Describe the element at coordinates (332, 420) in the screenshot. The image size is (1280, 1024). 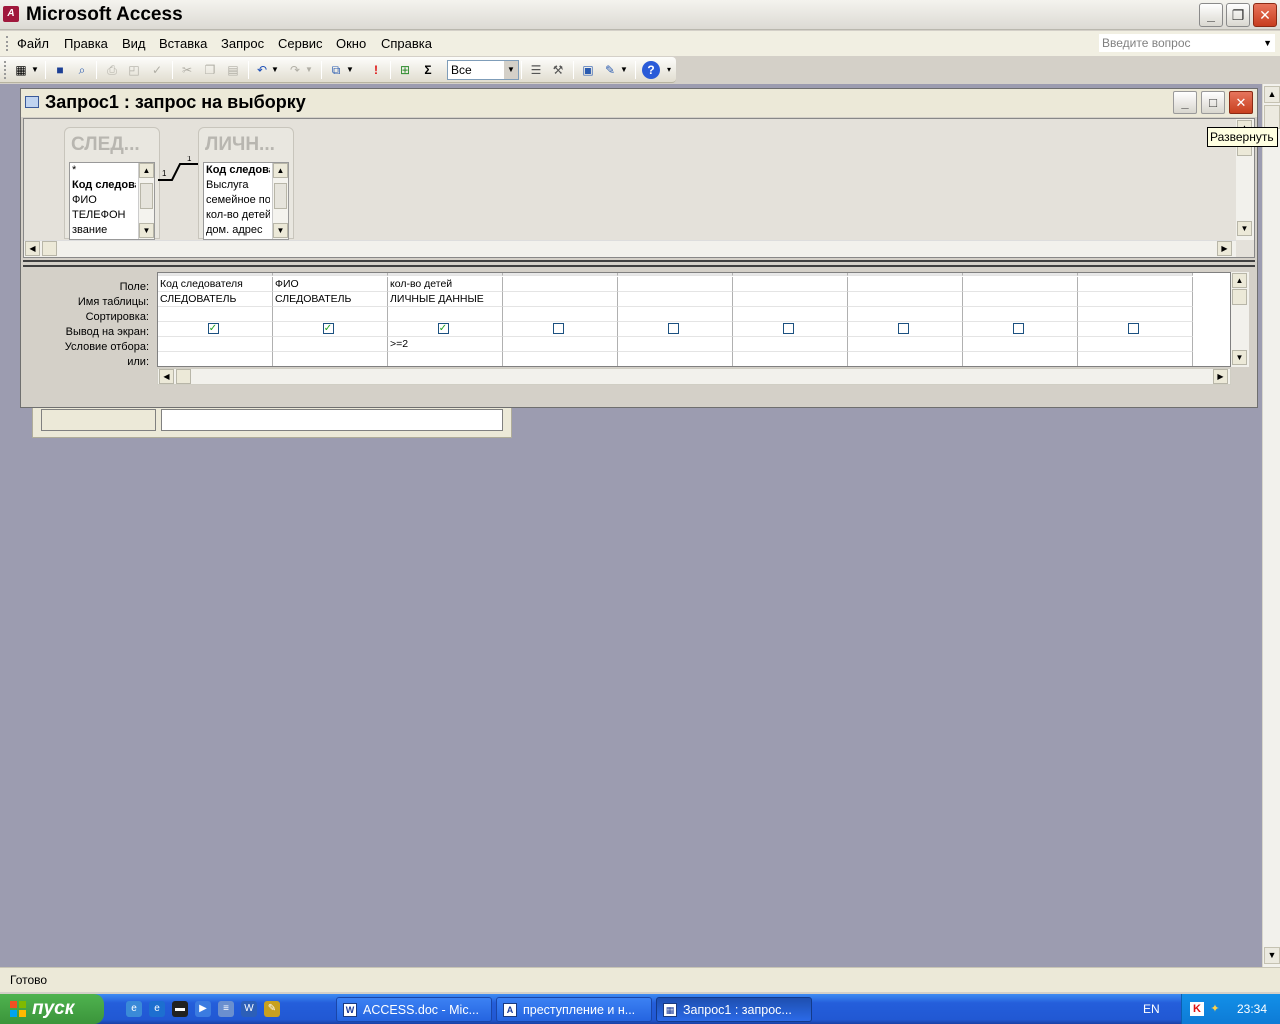
I see `background-form-field` at that location.